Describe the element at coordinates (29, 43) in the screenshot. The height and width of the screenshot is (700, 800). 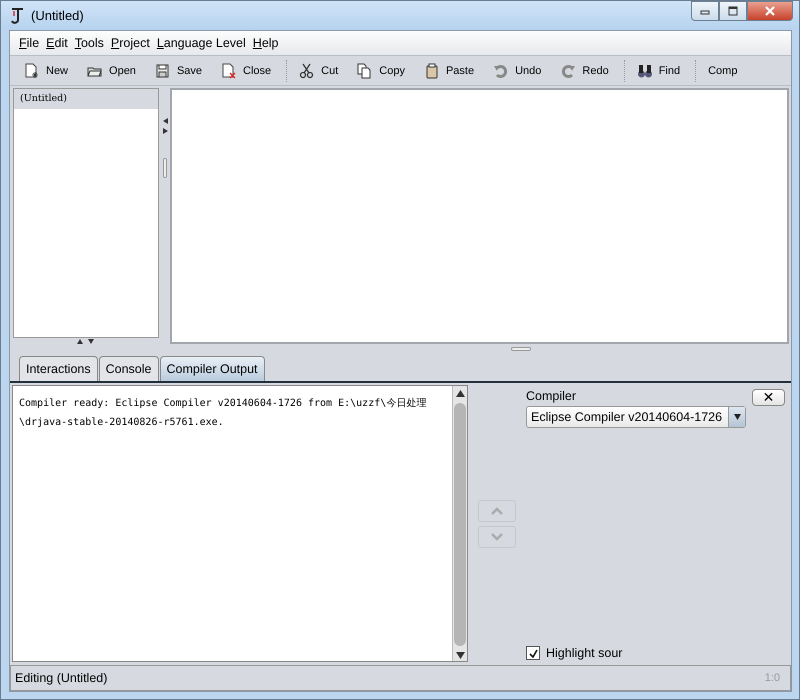
I see `menu-item: File` at that location.